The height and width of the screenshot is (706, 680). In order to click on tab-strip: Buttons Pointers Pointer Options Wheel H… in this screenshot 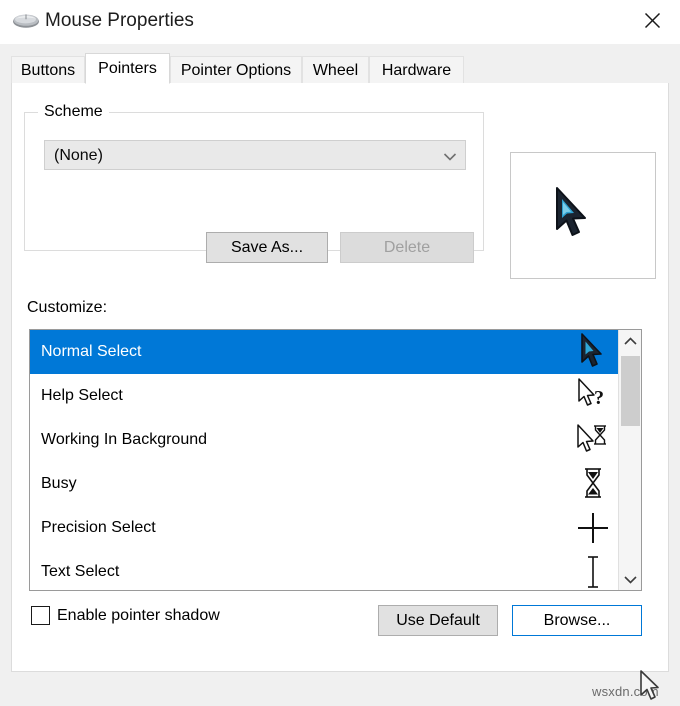, I will do `click(340, 68)`.